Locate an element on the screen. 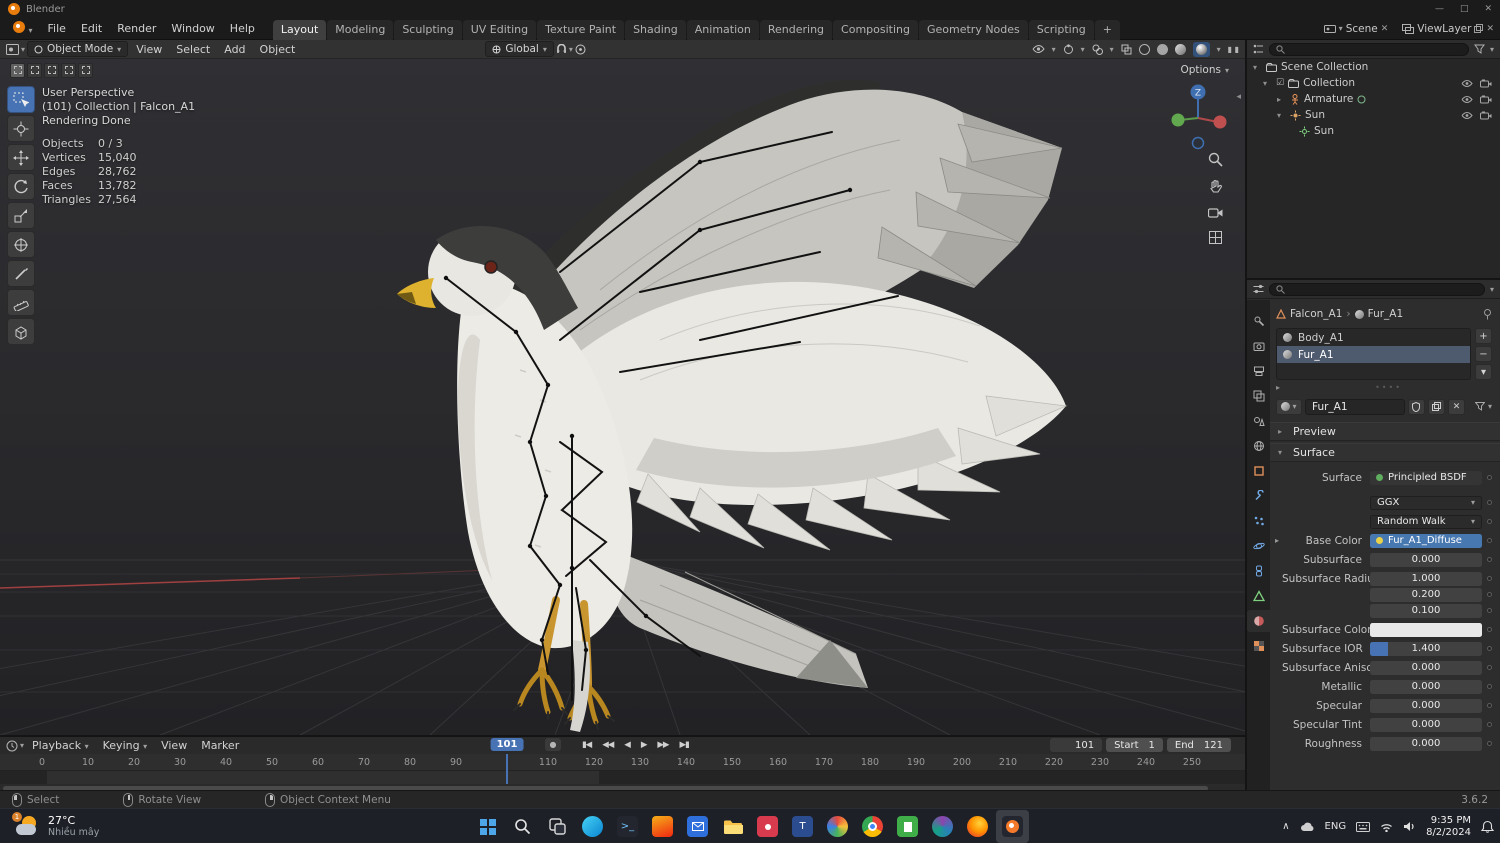 The height and width of the screenshot is (843, 1500). tab-animation: Animation is located at coordinates (722, 29).